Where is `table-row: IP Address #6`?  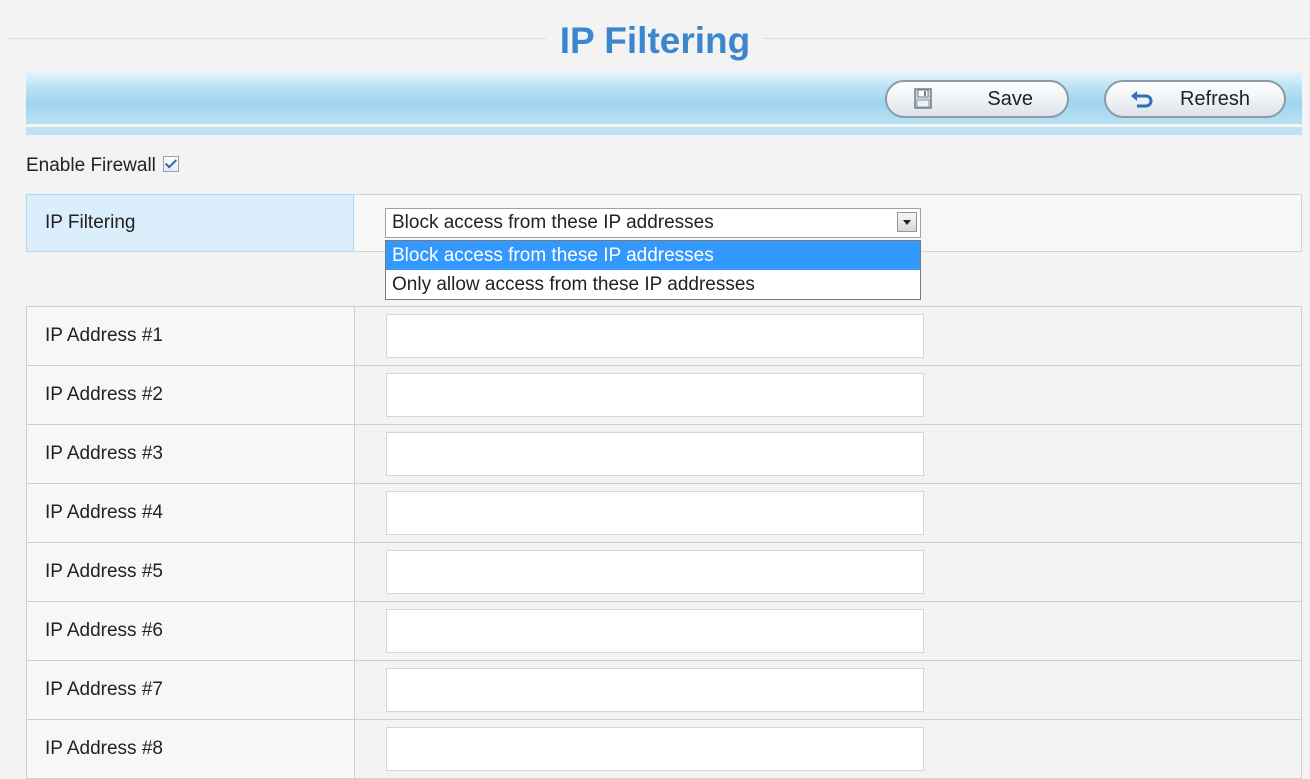
table-row: IP Address #6 is located at coordinates (664, 631).